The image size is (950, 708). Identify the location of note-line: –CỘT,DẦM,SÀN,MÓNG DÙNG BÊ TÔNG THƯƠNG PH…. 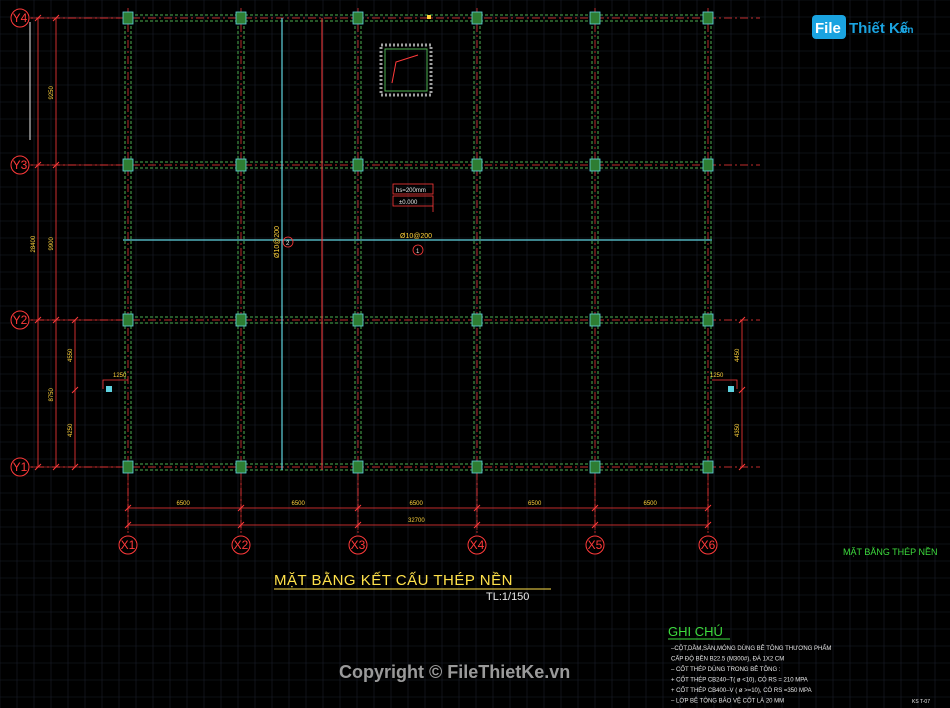
(751, 648).